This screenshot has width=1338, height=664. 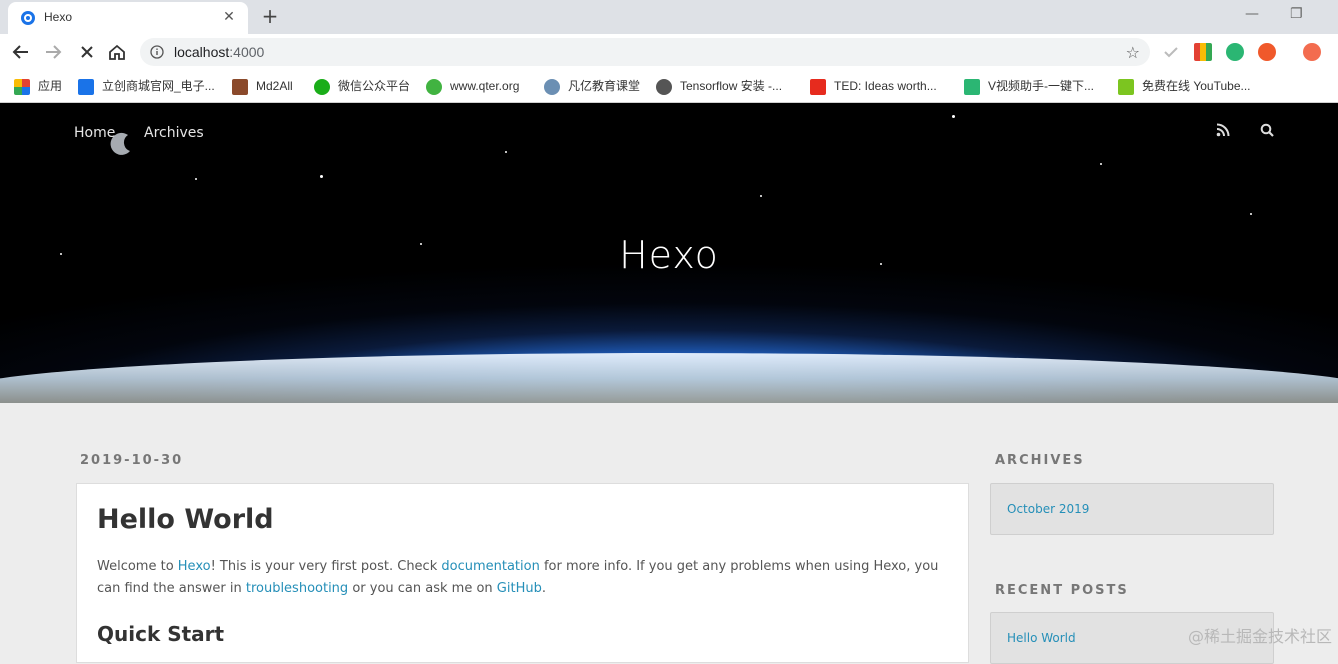 I want to click on archives-widget: October 2019, so click(x=1132, y=509).